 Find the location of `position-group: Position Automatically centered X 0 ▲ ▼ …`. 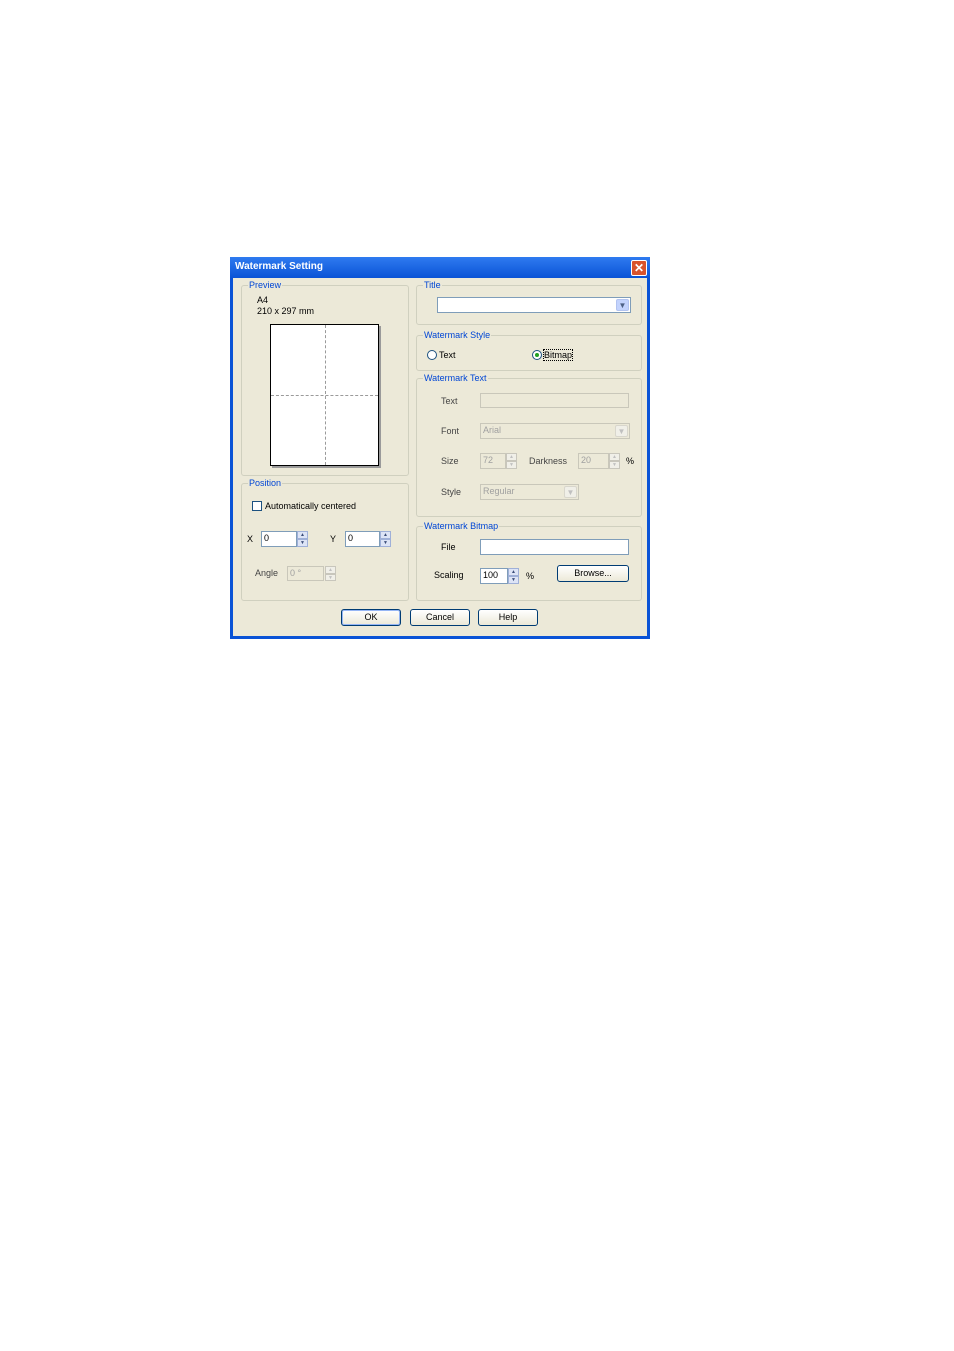

position-group: Position Automatically centered X 0 ▲ ▼ … is located at coordinates (325, 539).